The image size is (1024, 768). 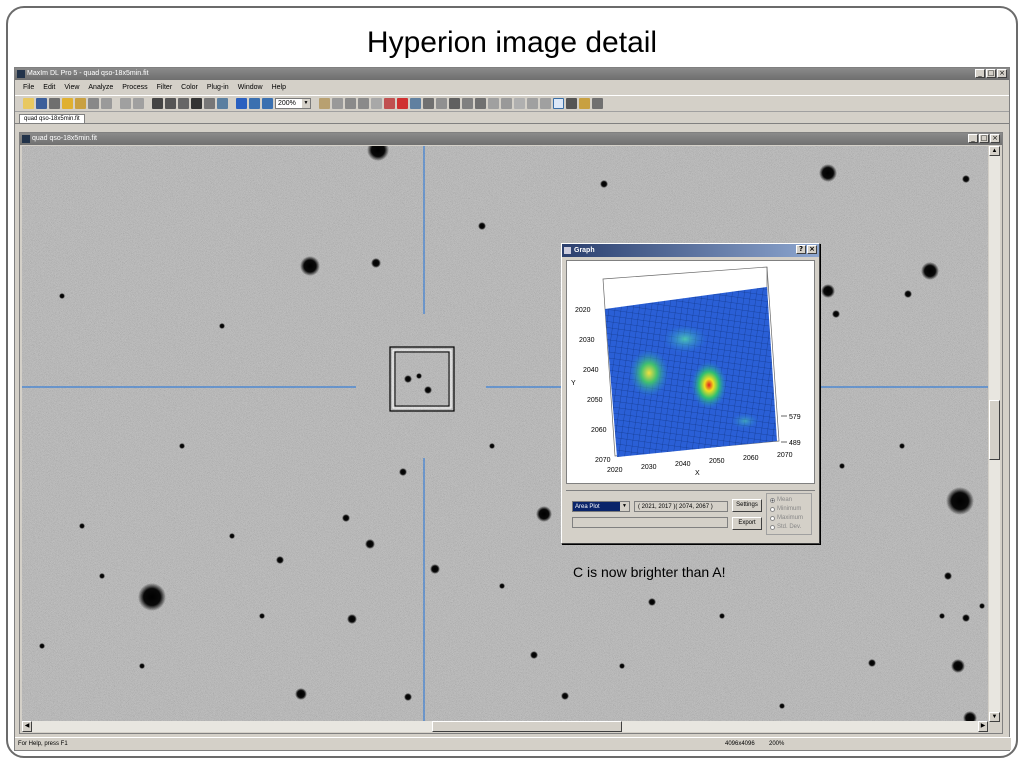 What do you see at coordinates (506, 103) in the screenshot?
I see `filter-wheel-icon` at bounding box center [506, 103].